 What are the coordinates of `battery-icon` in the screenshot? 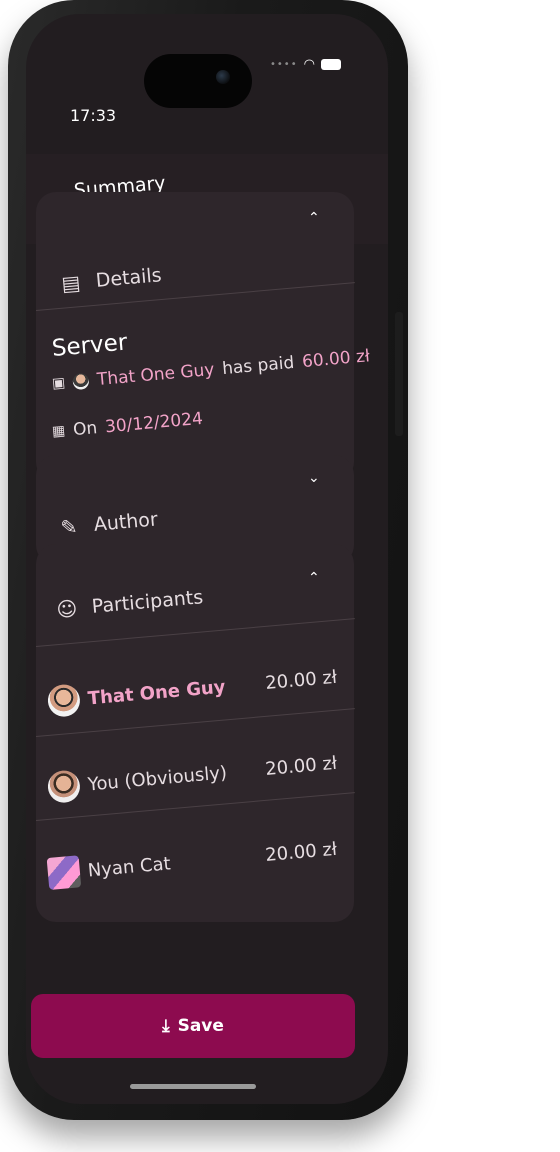 It's located at (330, 64).